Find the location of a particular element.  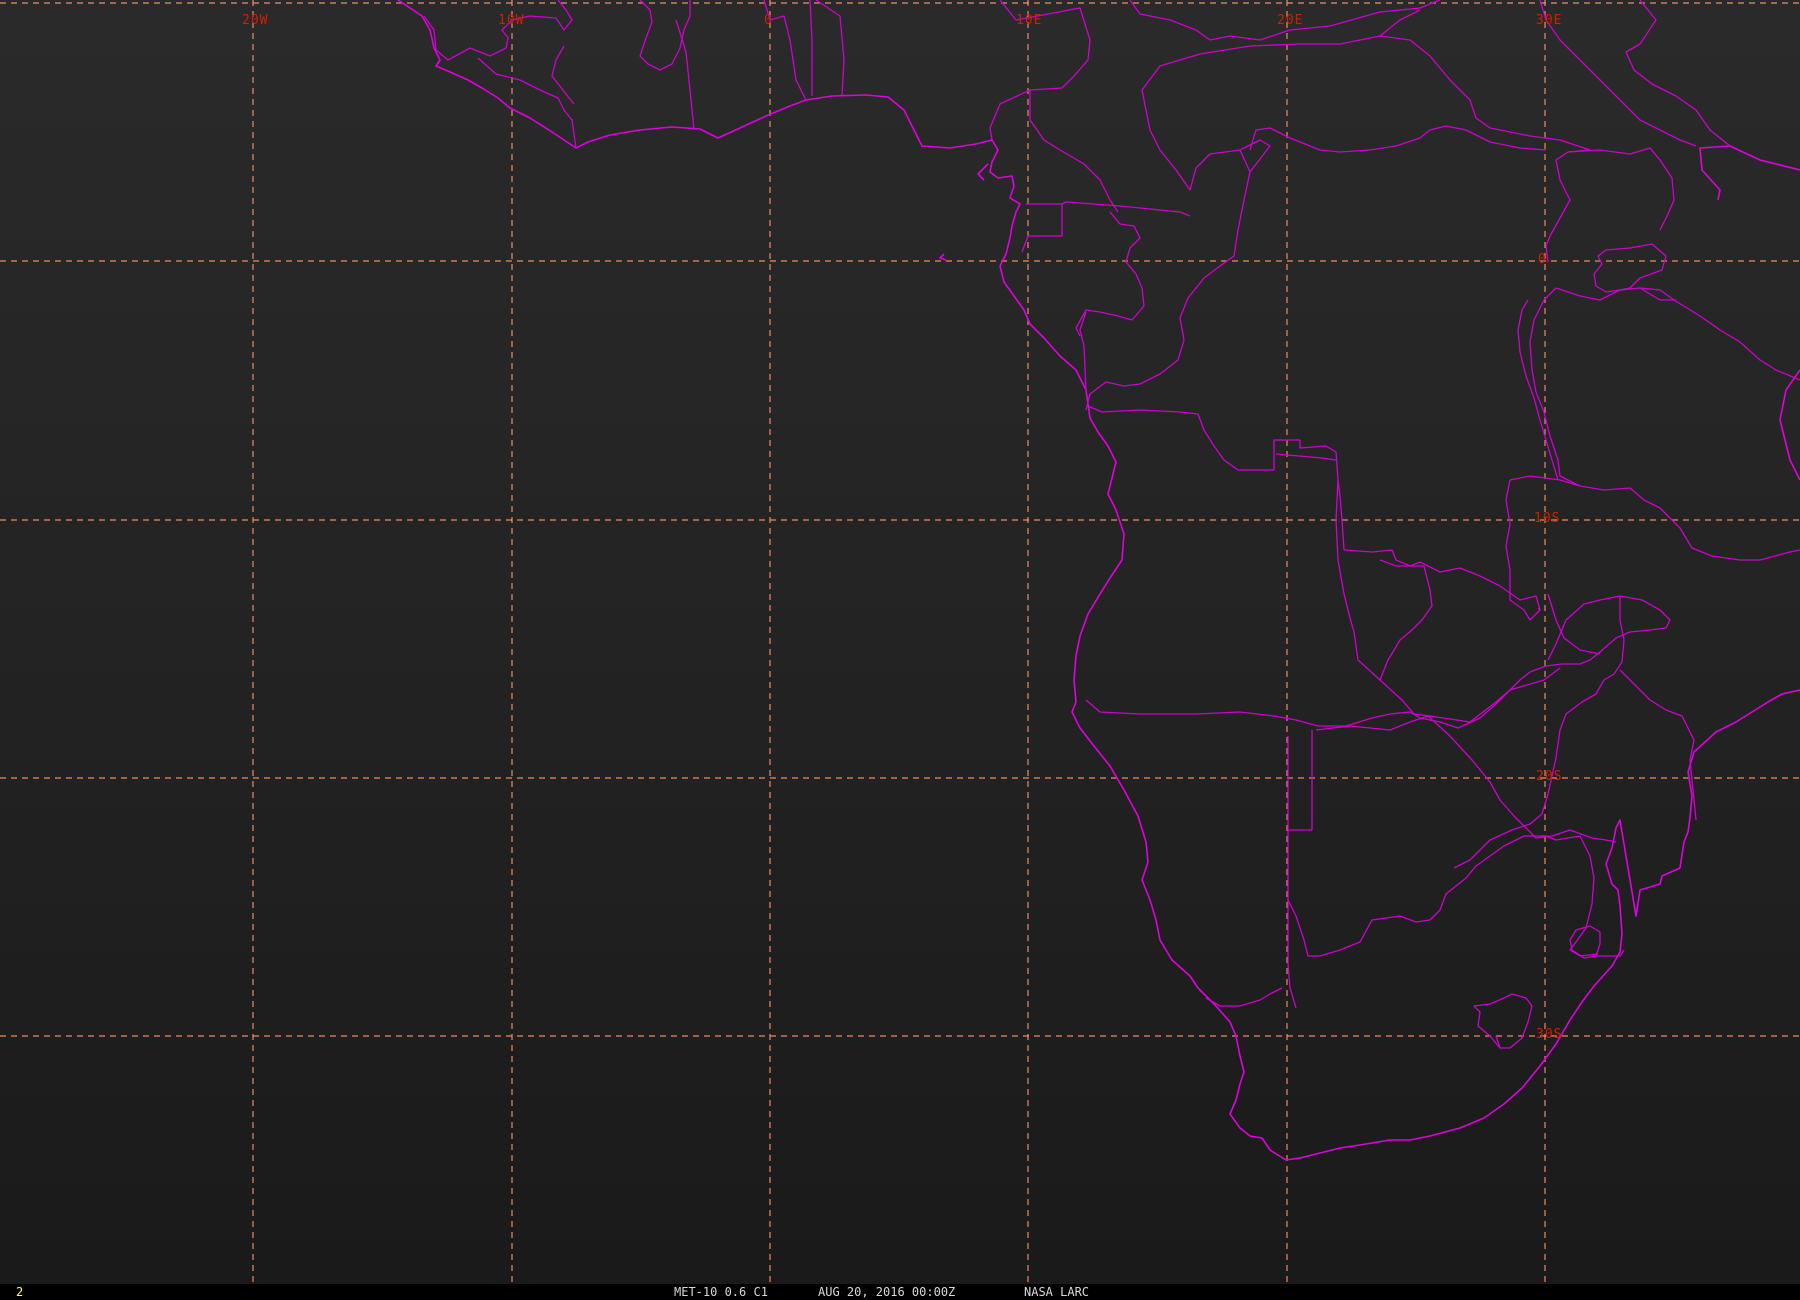

frame-number: 2 is located at coordinates (20, 1292).